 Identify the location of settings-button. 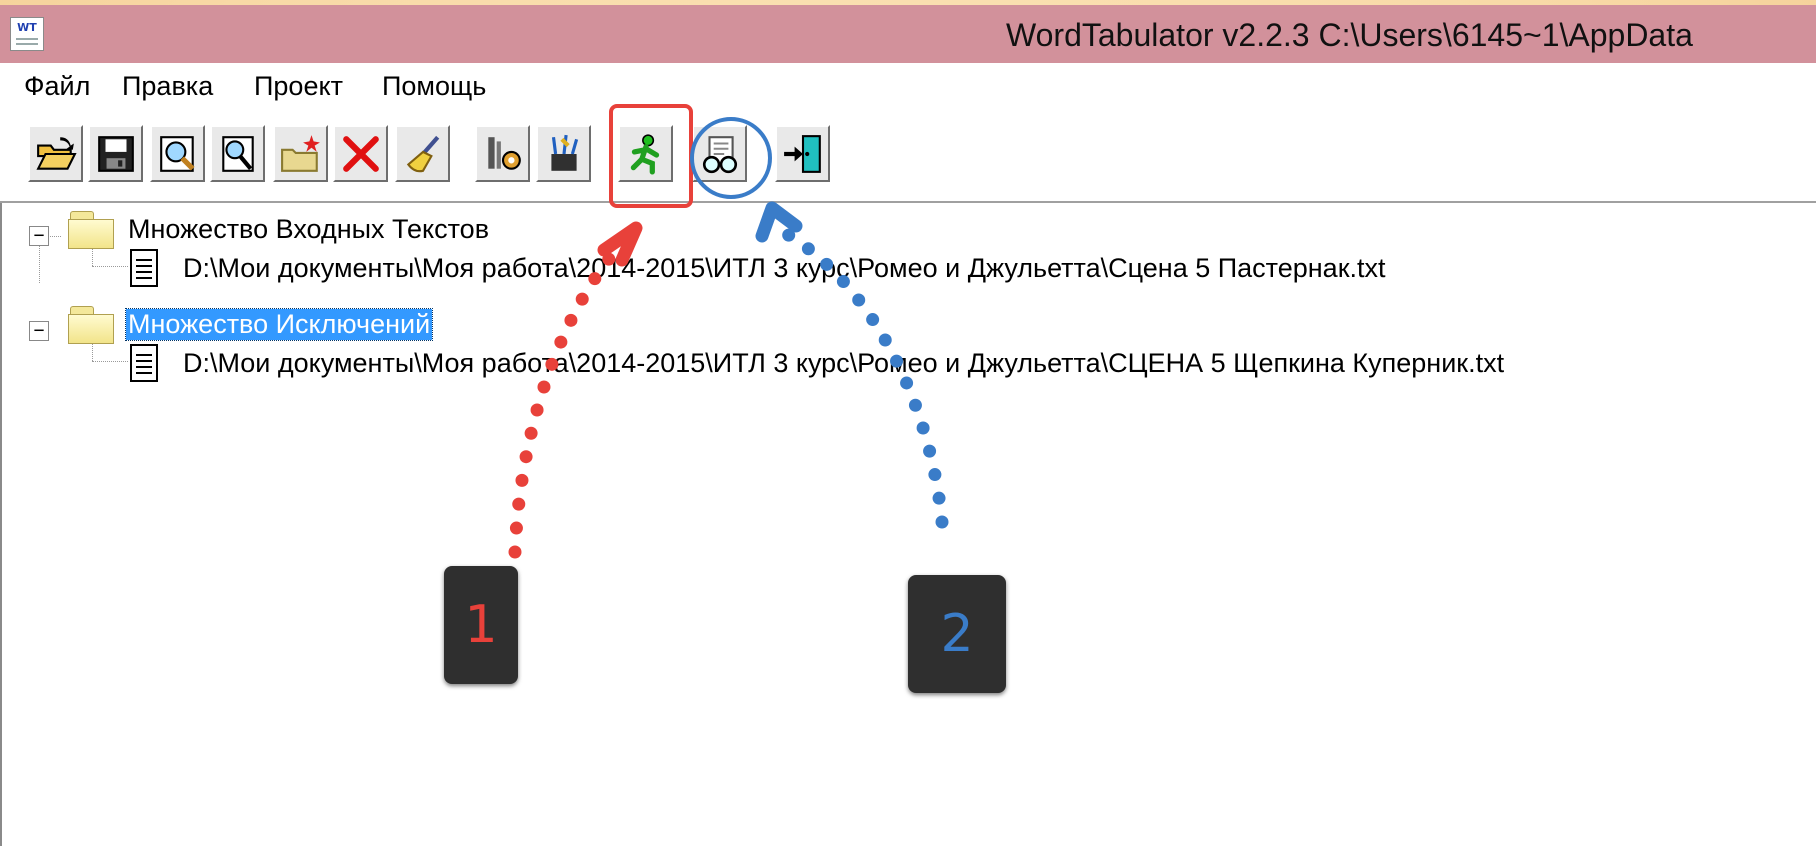
(502, 153).